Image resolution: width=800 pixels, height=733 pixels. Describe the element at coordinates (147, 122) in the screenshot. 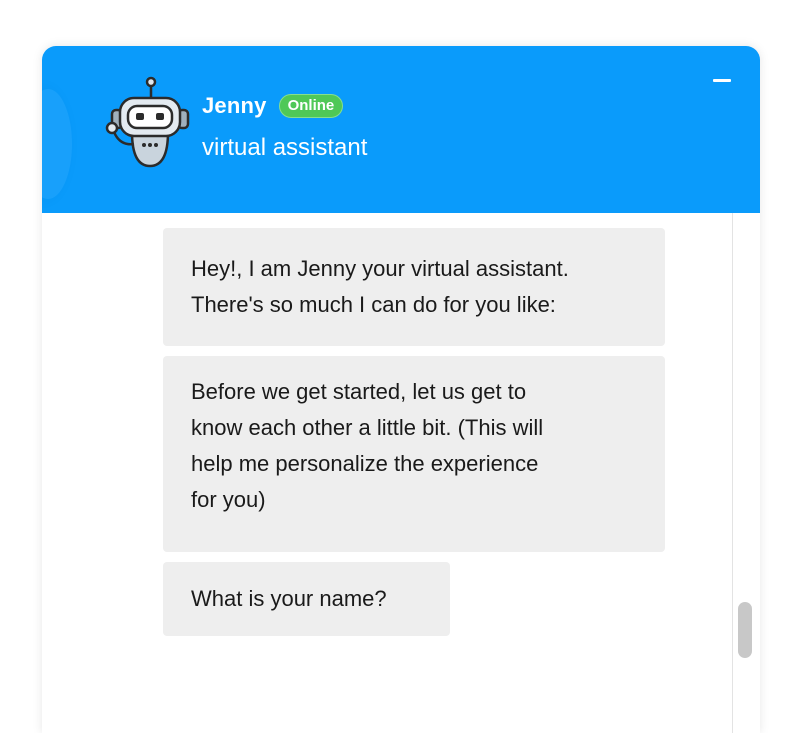

I see `robot-avatar-icon` at that location.